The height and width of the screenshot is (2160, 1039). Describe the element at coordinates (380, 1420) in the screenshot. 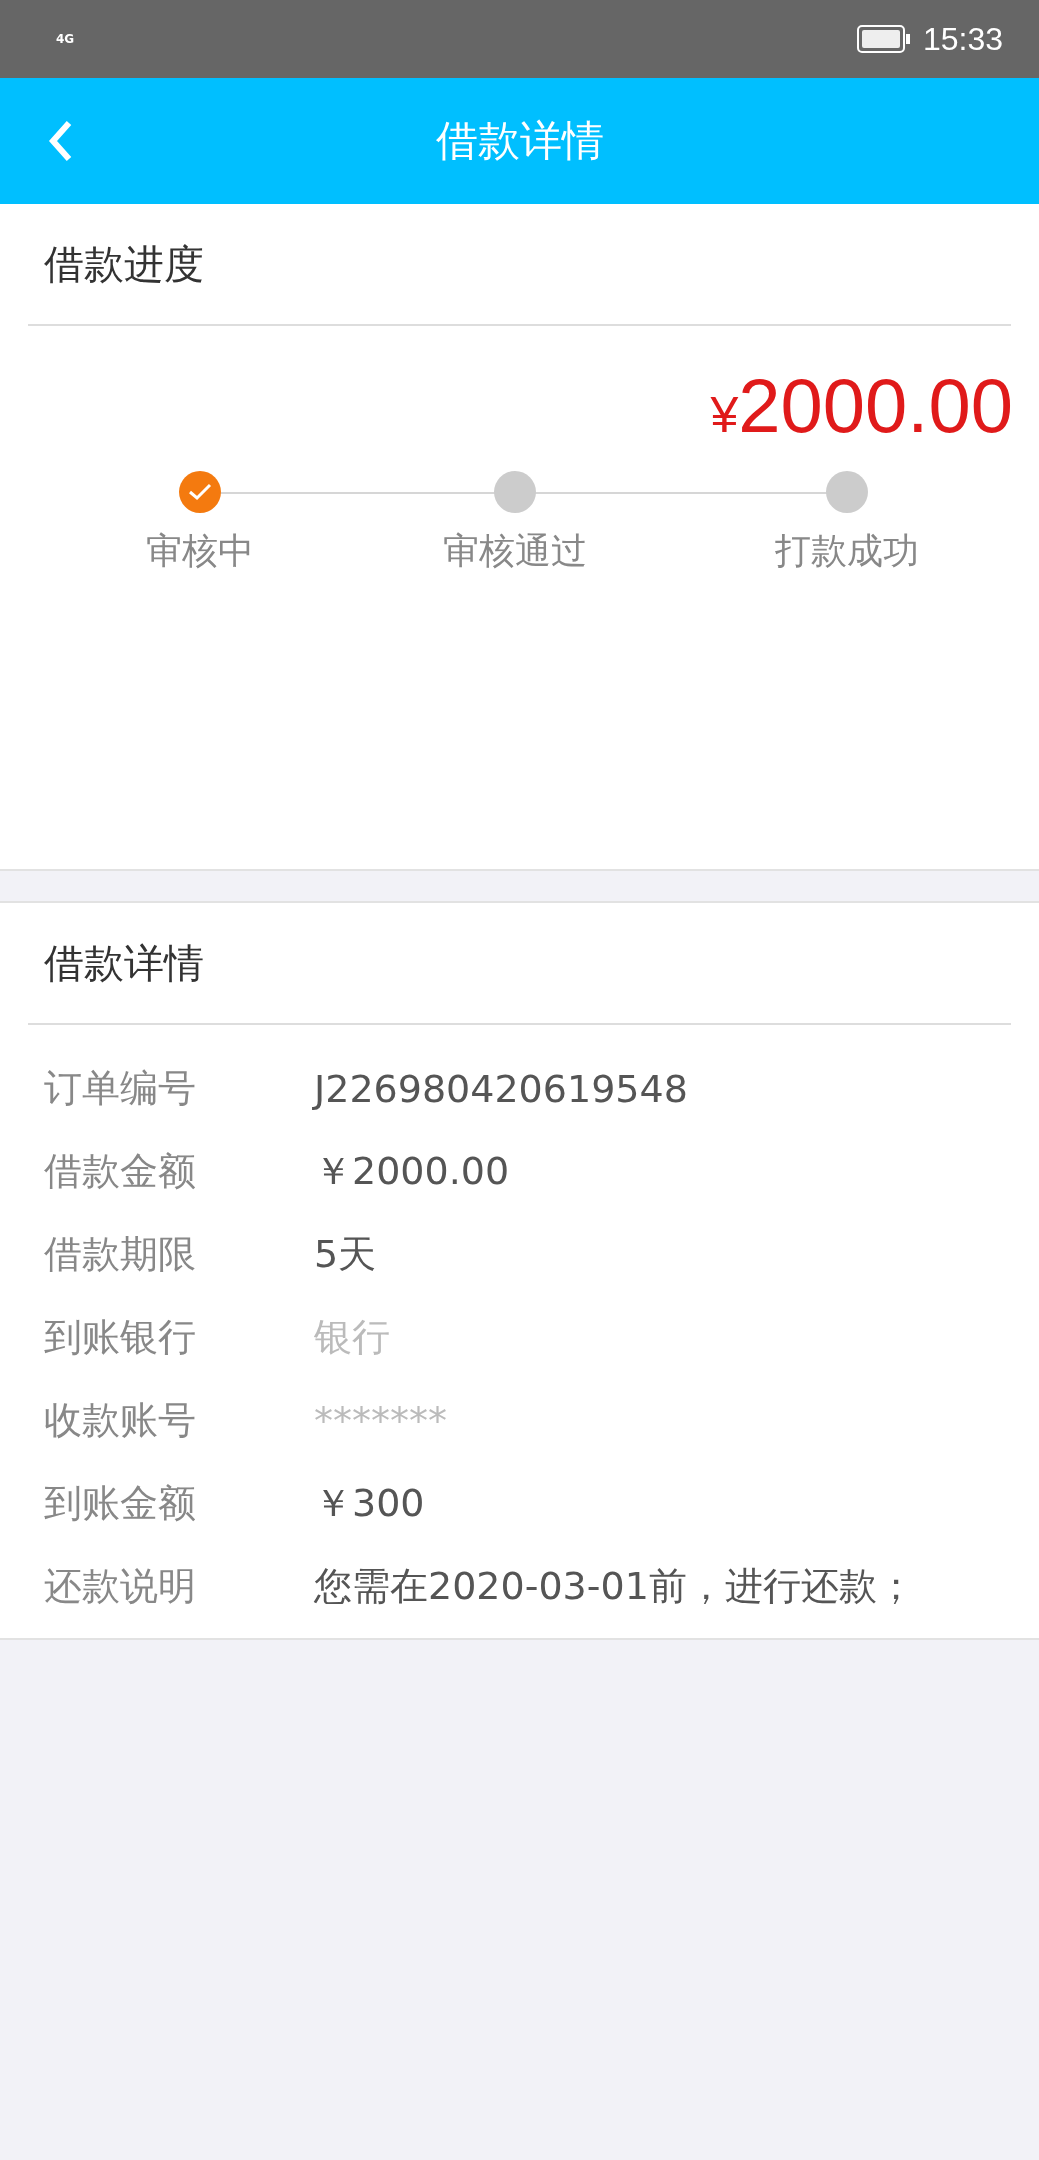

I see `detail-value: *******` at that location.